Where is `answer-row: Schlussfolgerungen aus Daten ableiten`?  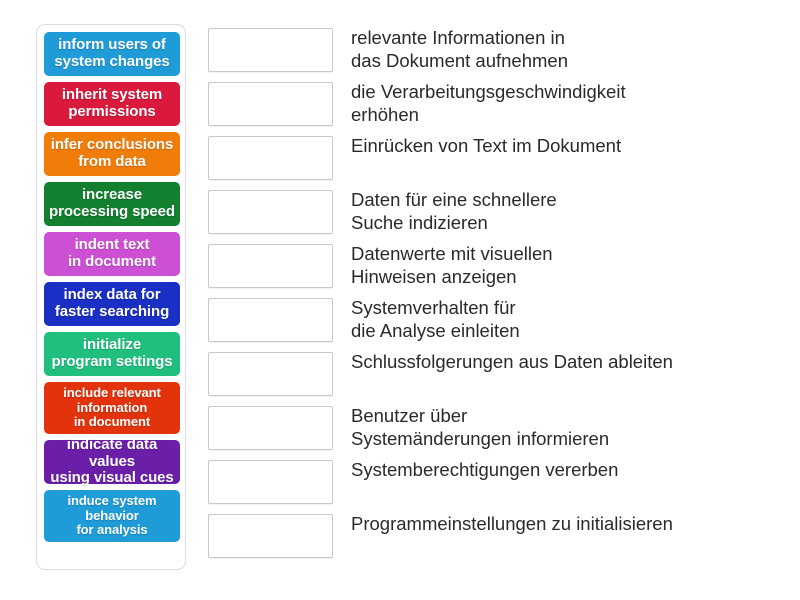 answer-row: Schlussfolgerungen aus Daten ableiten is located at coordinates (498, 375).